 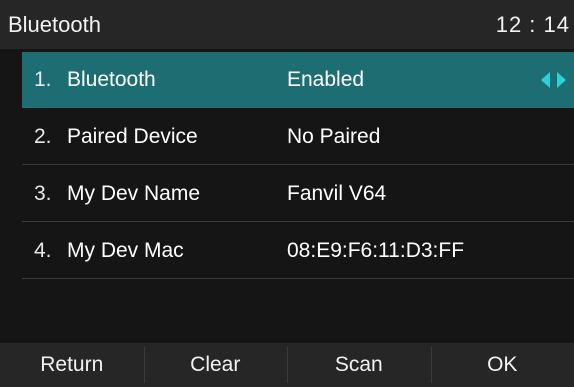 What do you see at coordinates (334, 136) in the screenshot?
I see `item-value: No Paired` at bounding box center [334, 136].